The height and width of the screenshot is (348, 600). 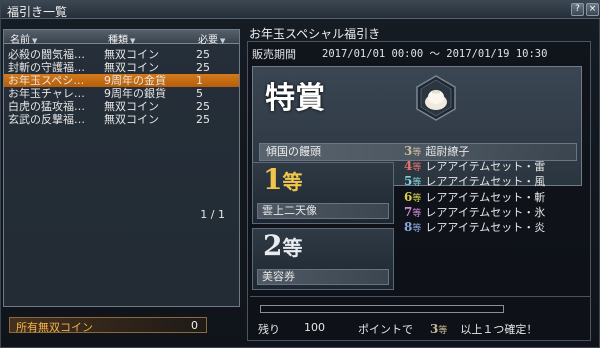 I want to click on guarantee-suffix: 以上１つ確定！, so click(x=499, y=329).